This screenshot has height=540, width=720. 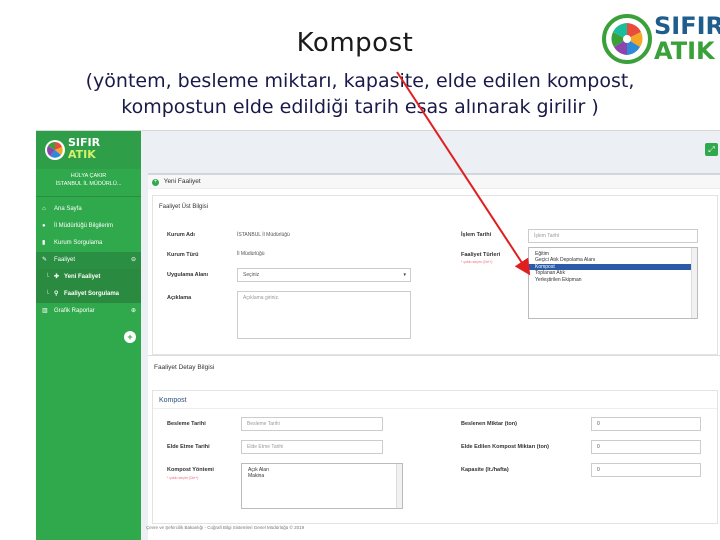 I want to click on sidebar-logo: SIFIR ATIK, so click(x=88, y=150).